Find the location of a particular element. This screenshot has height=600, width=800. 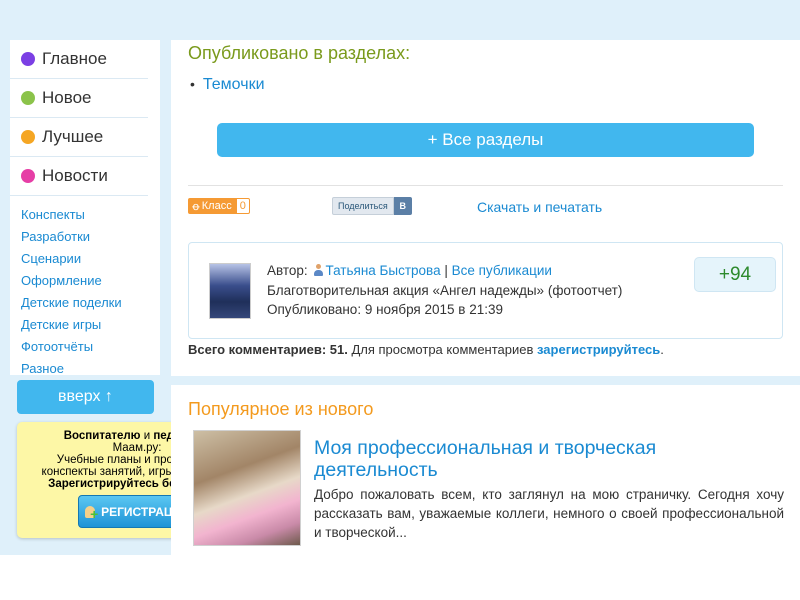

ok-label: ꝋ Класс is located at coordinates (212, 206).